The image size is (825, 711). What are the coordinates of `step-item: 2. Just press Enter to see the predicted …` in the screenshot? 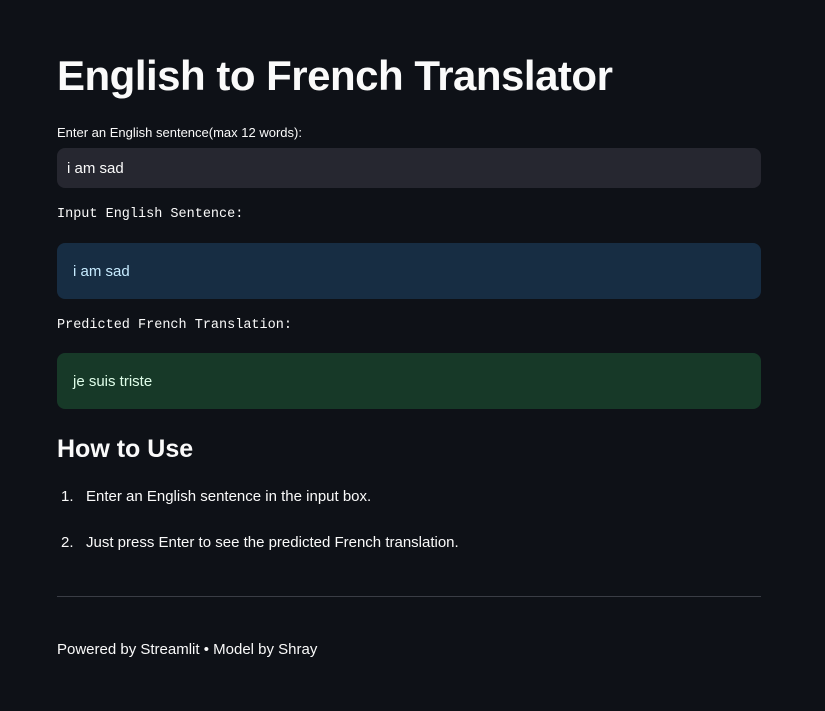 It's located at (258, 557).